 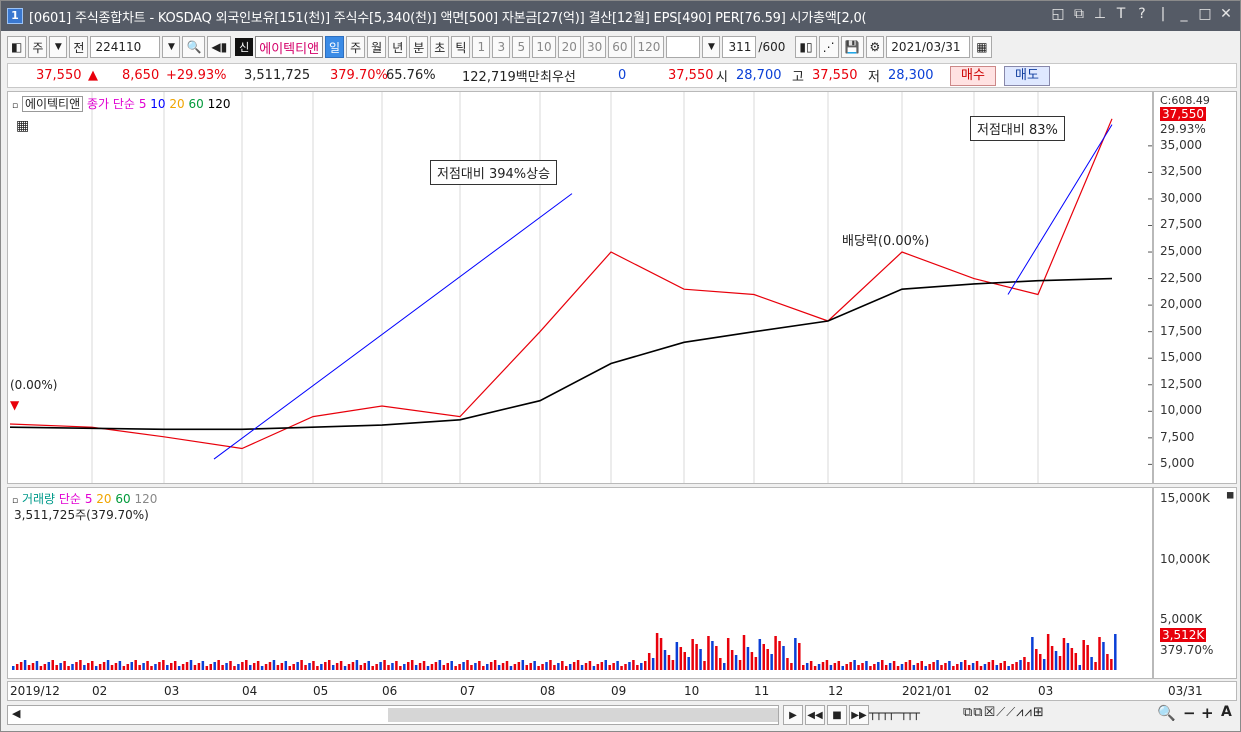 I want to click on window-layout-icon: ◱, so click(x=1058, y=14).